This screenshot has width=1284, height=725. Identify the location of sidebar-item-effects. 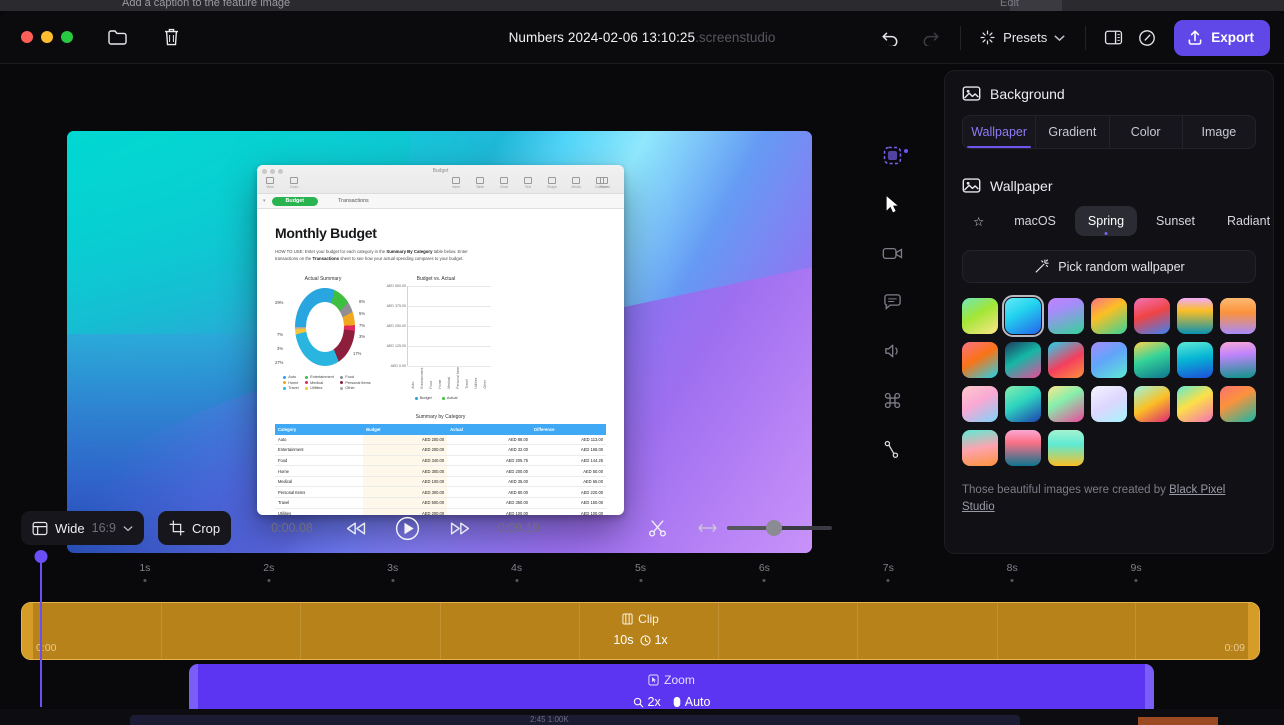
(892, 449).